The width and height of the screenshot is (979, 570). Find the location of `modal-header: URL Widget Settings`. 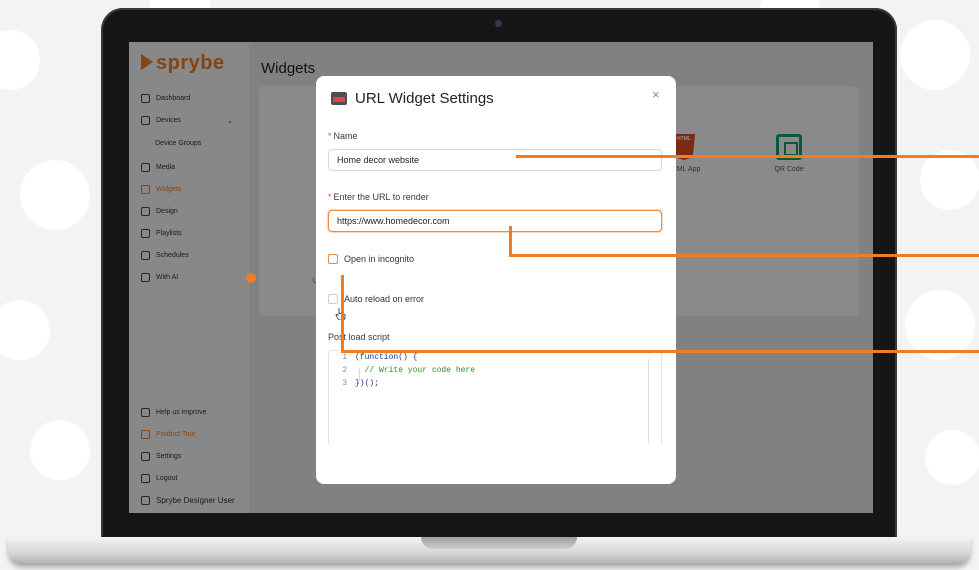

modal-header: URL Widget Settings is located at coordinates (412, 98).